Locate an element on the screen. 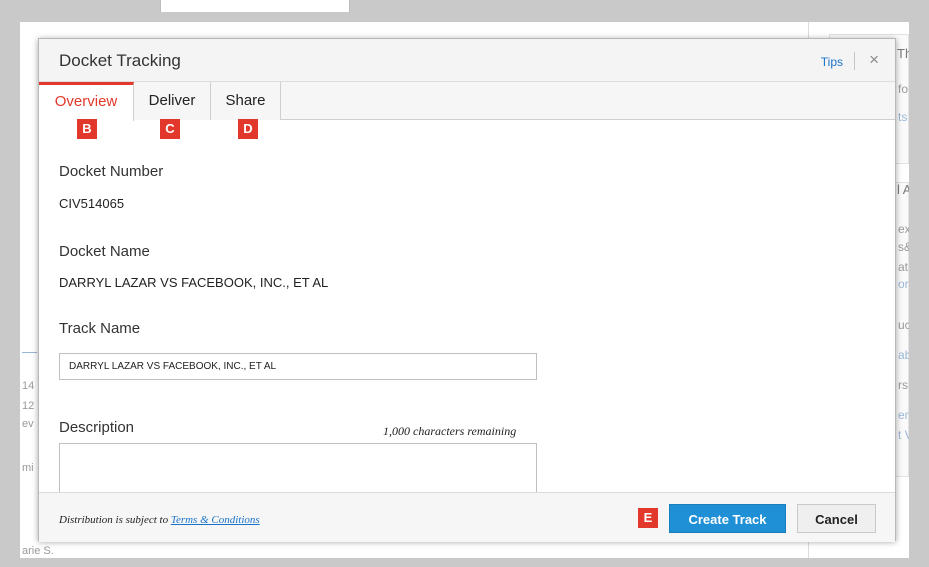 The width and height of the screenshot is (929, 567). terms-conditions-link: Terms & Conditions is located at coordinates (215, 520).